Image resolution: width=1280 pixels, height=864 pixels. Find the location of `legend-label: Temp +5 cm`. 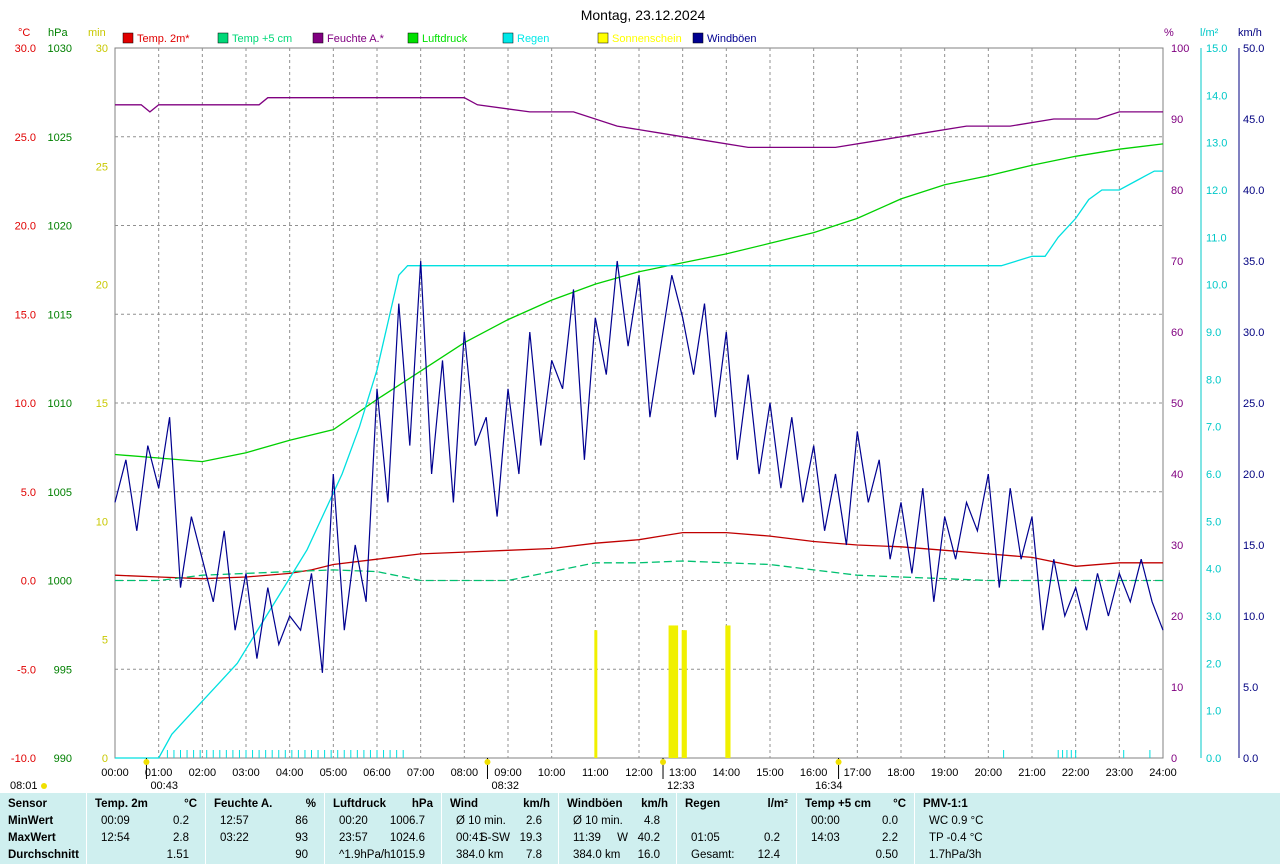

legend-label: Temp +5 cm is located at coordinates (262, 39).